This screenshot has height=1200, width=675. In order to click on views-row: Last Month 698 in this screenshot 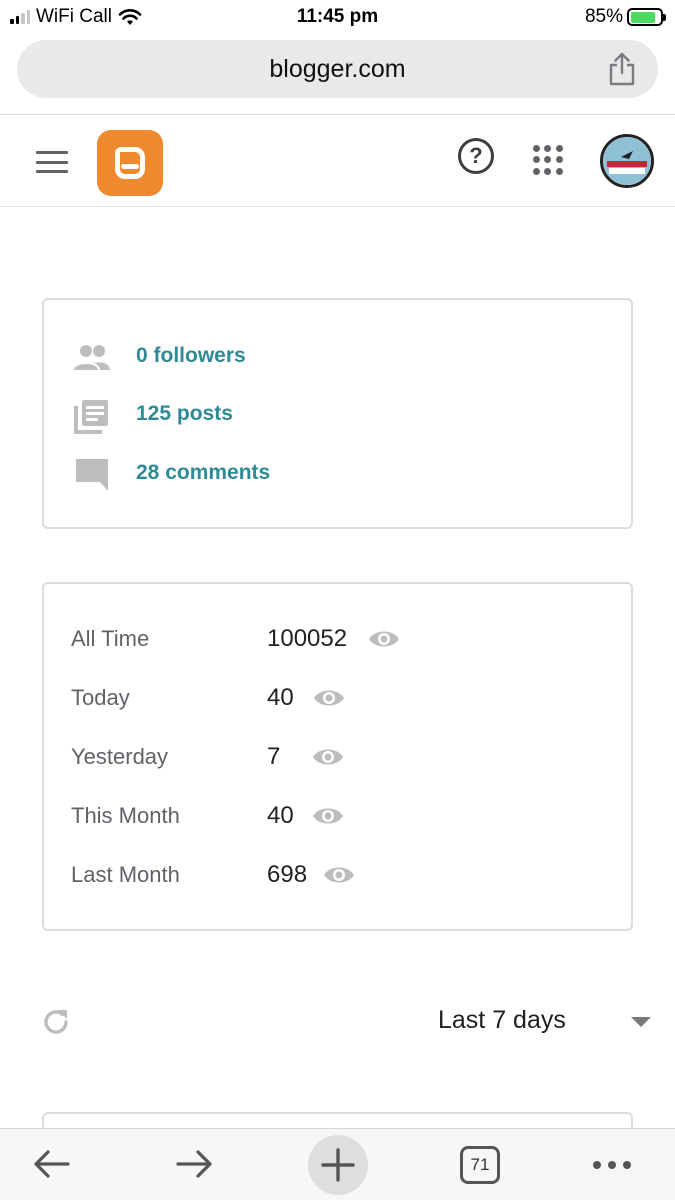, I will do `click(338, 876)`.